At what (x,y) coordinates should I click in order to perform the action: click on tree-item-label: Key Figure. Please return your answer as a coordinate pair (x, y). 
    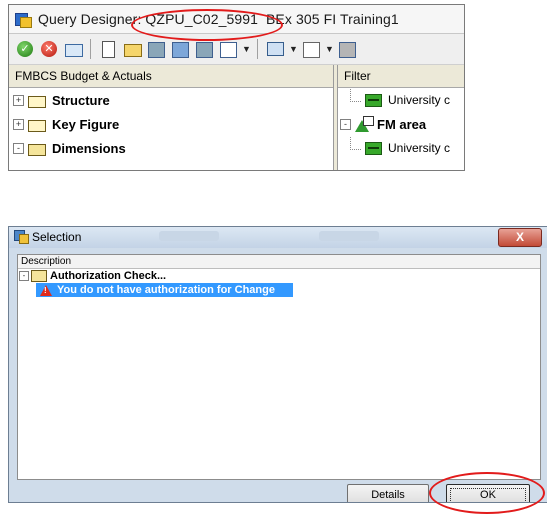
    Looking at the image, I should click on (86, 124).